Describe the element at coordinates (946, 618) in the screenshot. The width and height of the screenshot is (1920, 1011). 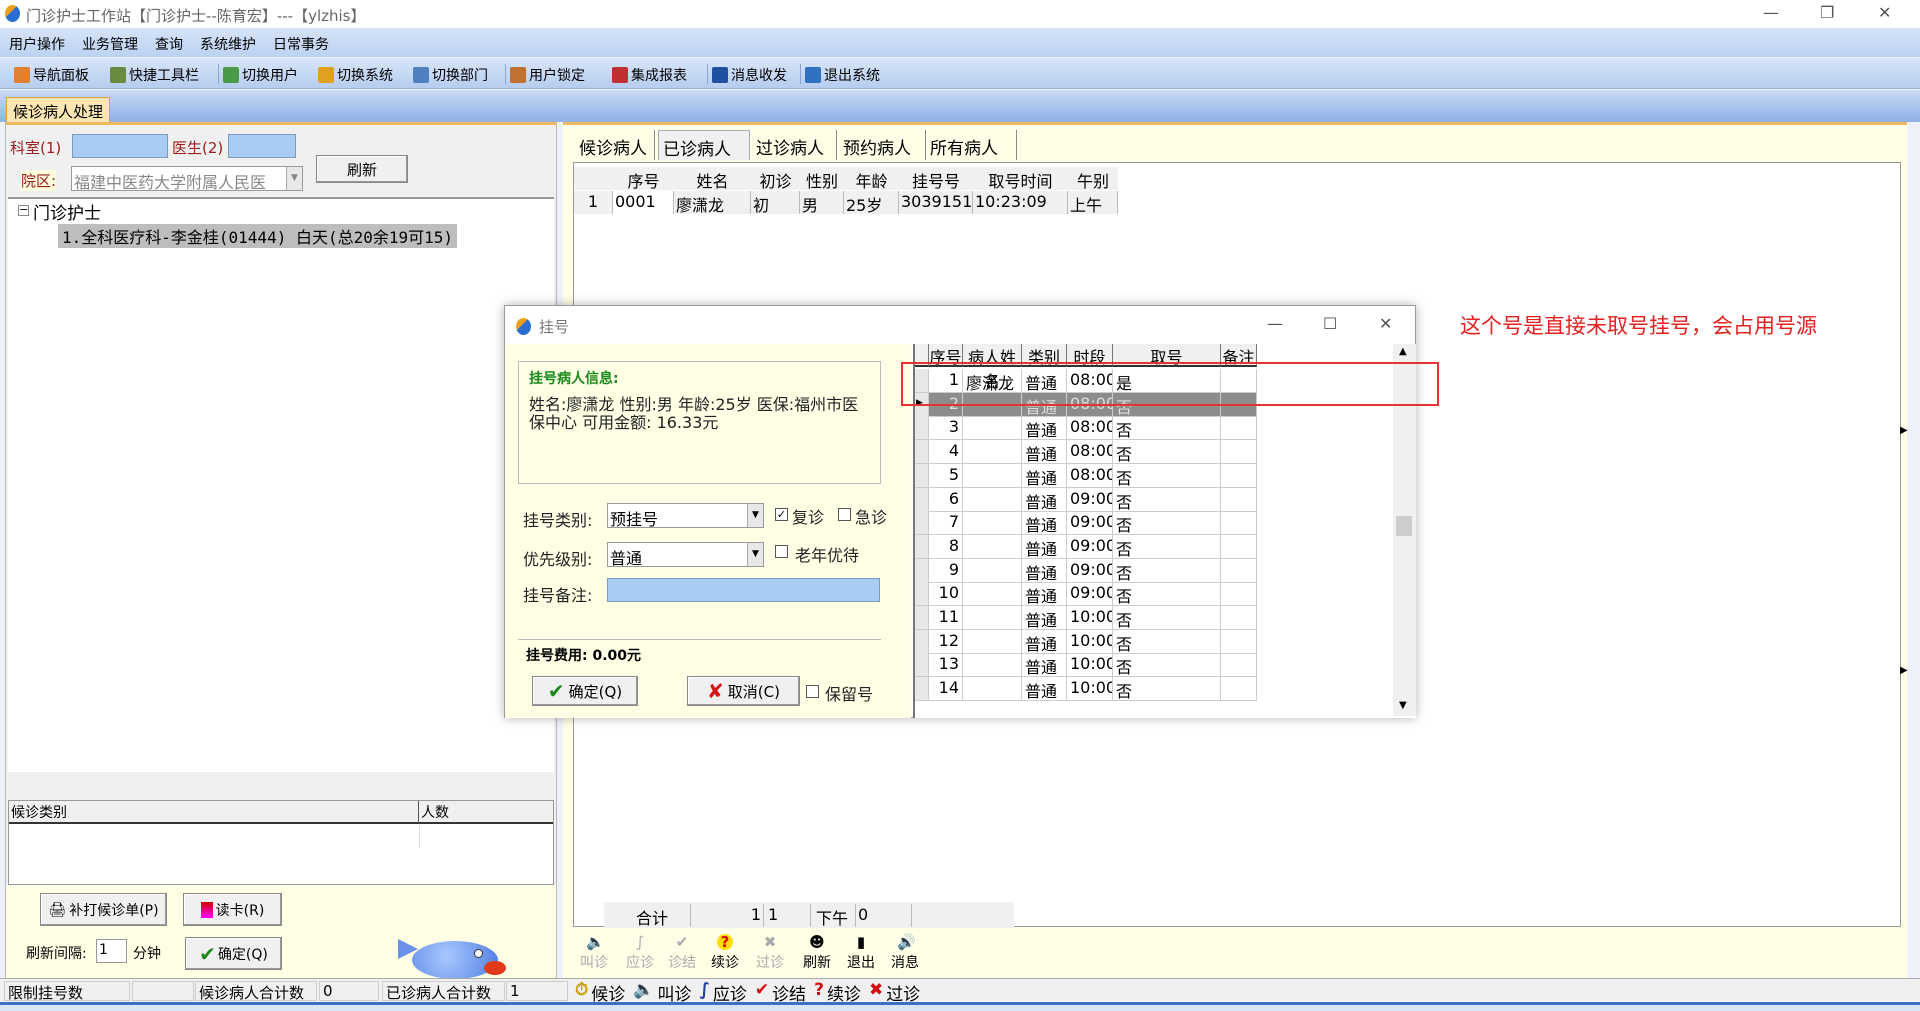
I see `slot-cell: 11` at that location.